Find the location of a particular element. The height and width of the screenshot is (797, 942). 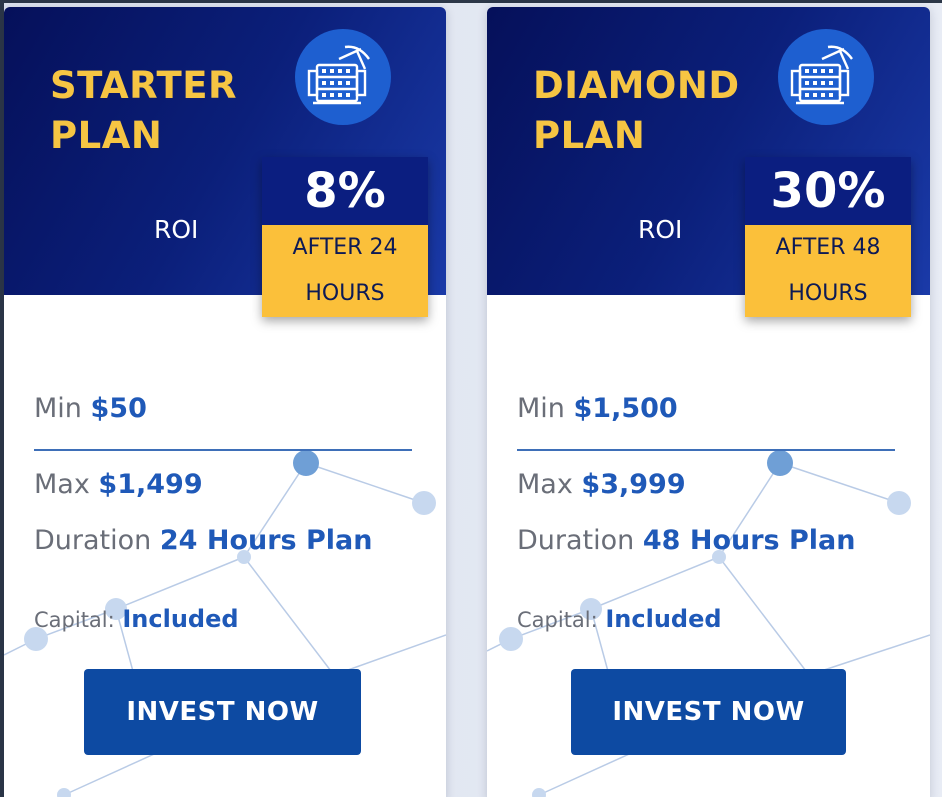

duration-row: Duration 48 Hours Plan is located at coordinates (686, 540).